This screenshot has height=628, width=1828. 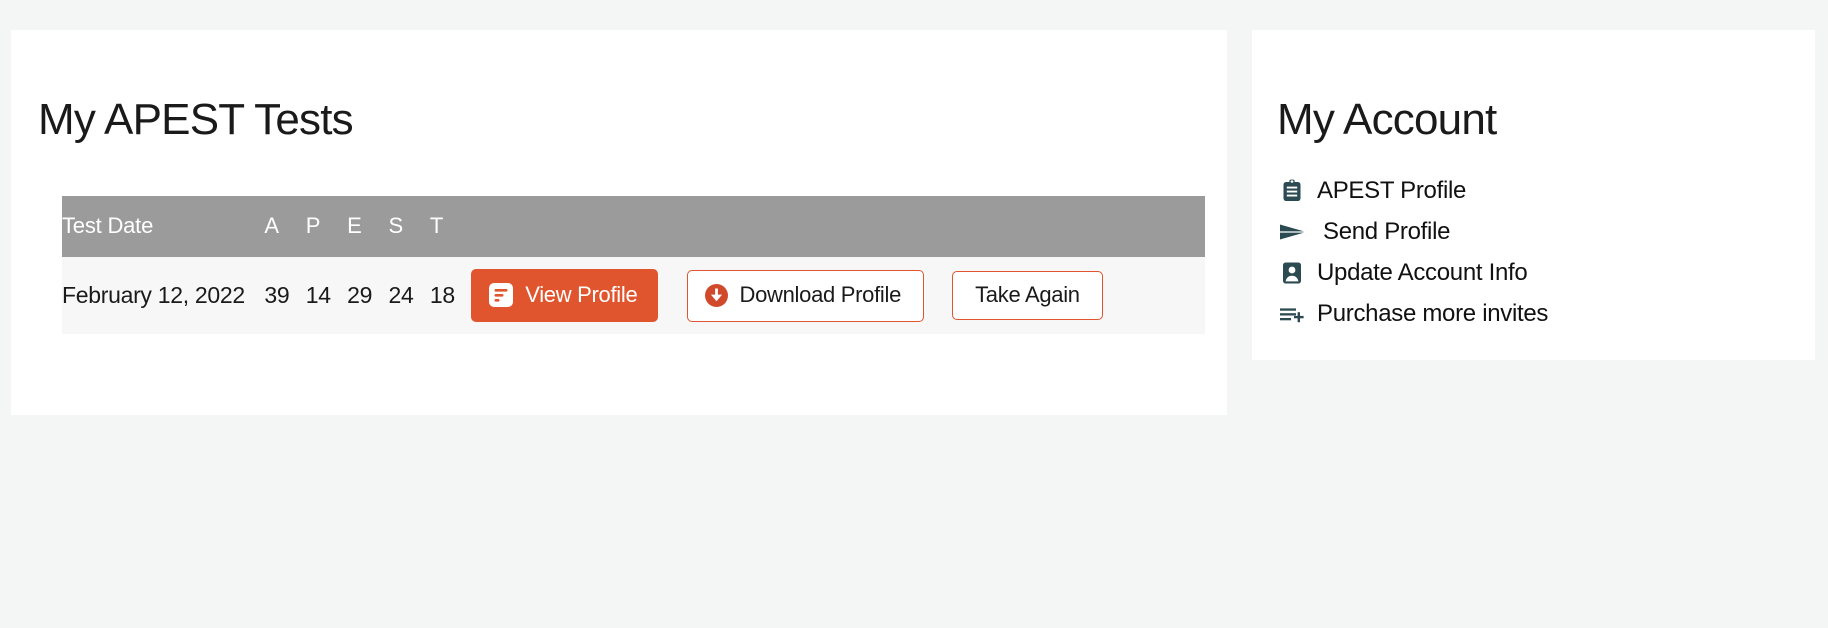 What do you see at coordinates (395, 225) in the screenshot?
I see `column-header-s: S` at bounding box center [395, 225].